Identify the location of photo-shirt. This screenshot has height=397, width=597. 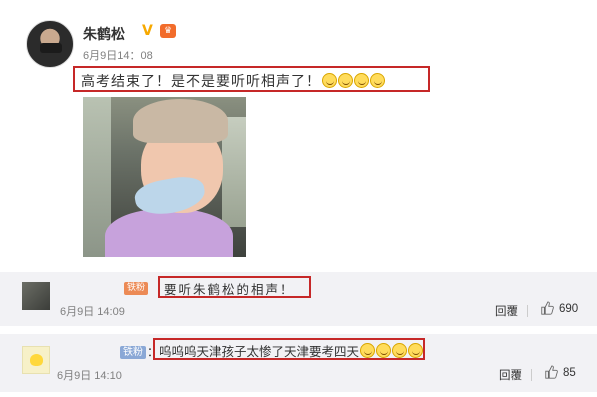
(169, 233).